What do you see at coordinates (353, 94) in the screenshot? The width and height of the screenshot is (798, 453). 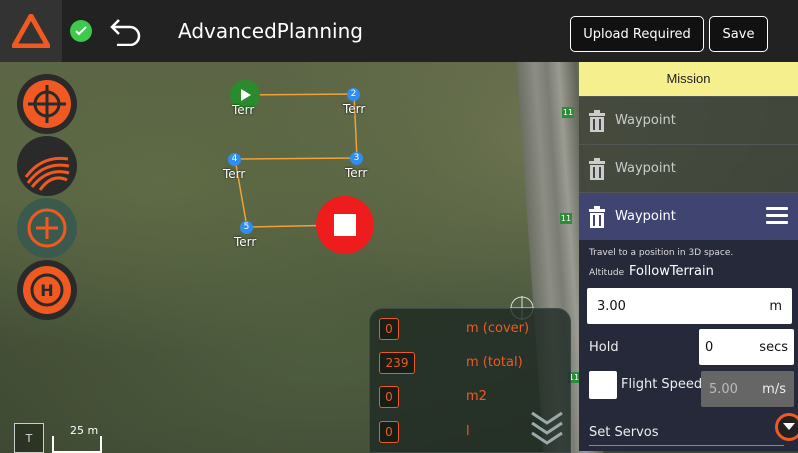 I see `waypoint-marker: 2` at bounding box center [353, 94].